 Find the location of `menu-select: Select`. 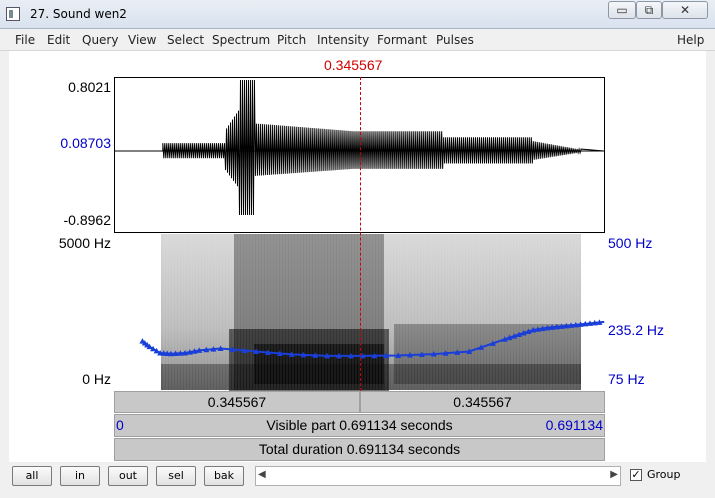

menu-select: Select is located at coordinates (185, 40).